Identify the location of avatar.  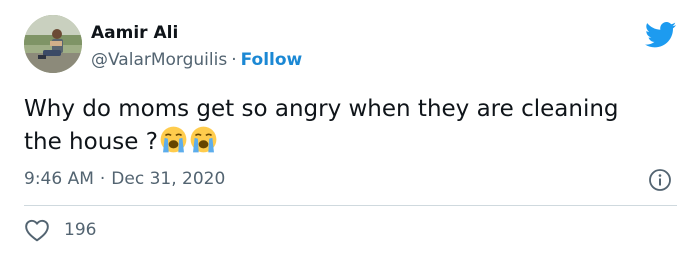
(53, 44).